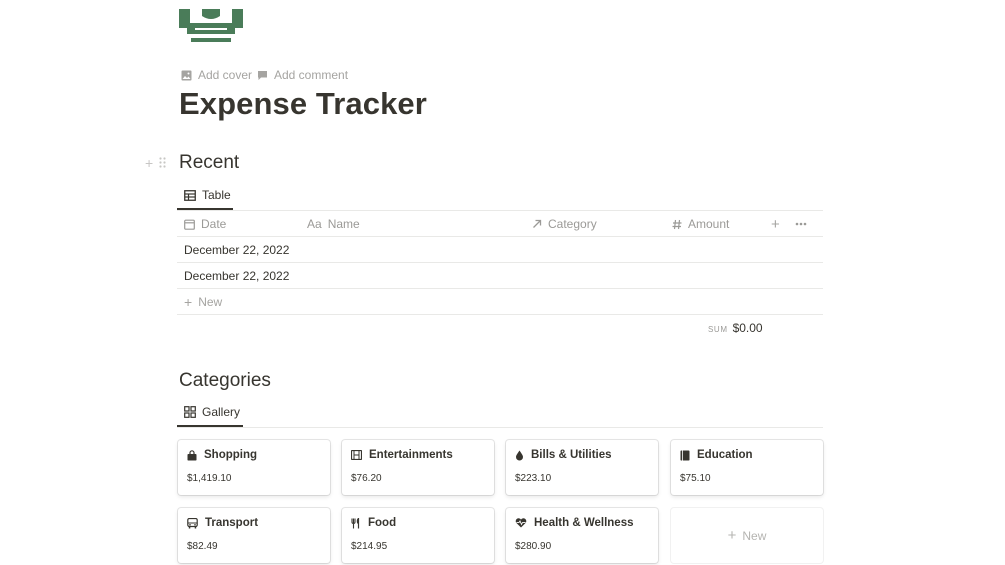 This screenshot has width=1005, height=565. What do you see at coordinates (225, 381) in the screenshot?
I see `categories-heading: Categories` at bounding box center [225, 381].